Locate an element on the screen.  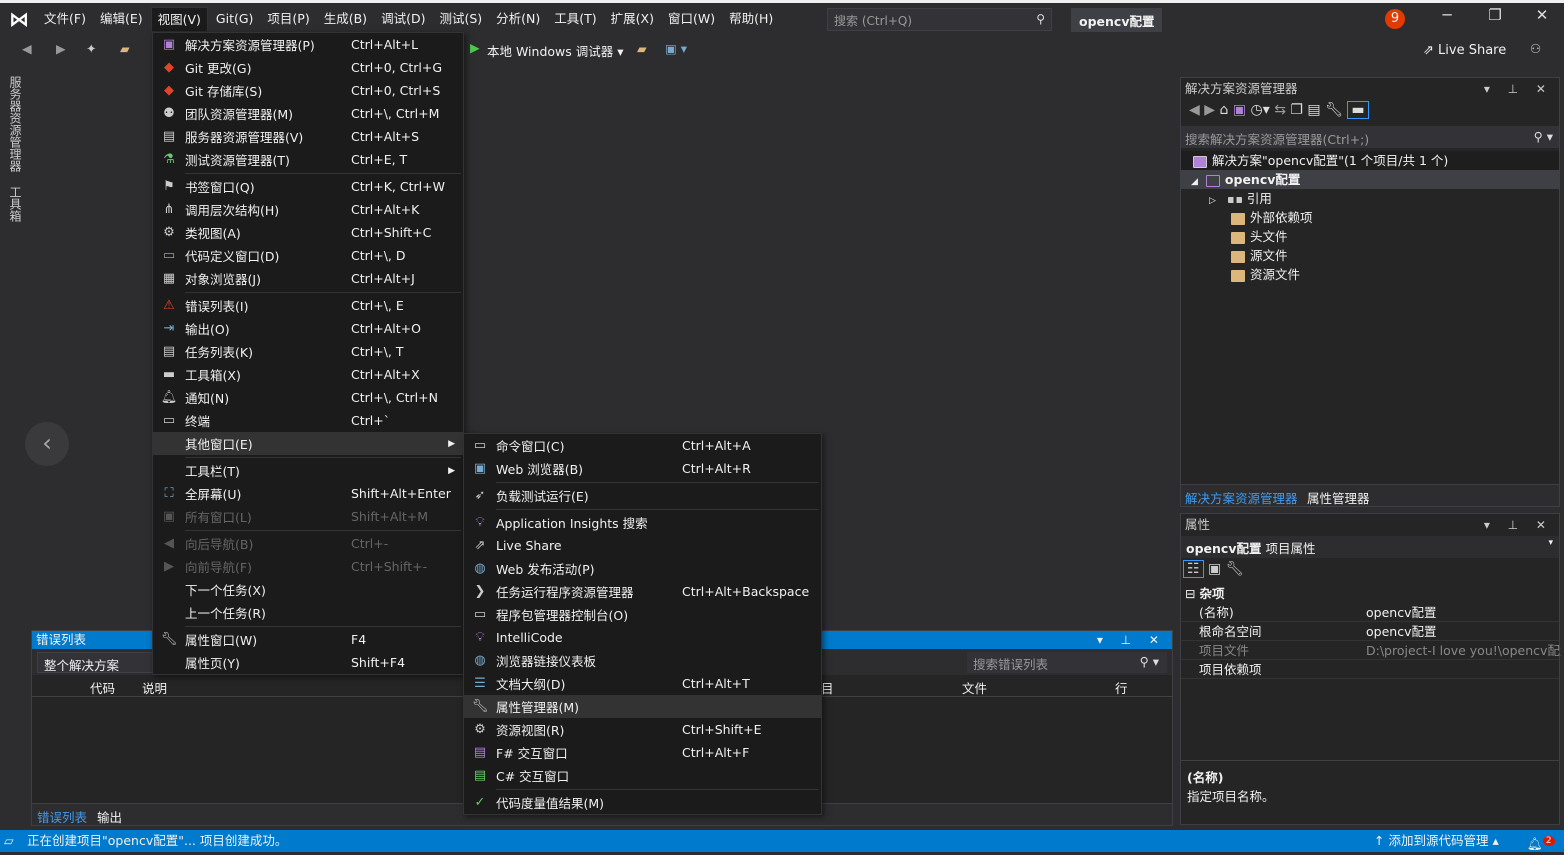
browser-icon: ▣ ▾ is located at coordinates (676, 48).